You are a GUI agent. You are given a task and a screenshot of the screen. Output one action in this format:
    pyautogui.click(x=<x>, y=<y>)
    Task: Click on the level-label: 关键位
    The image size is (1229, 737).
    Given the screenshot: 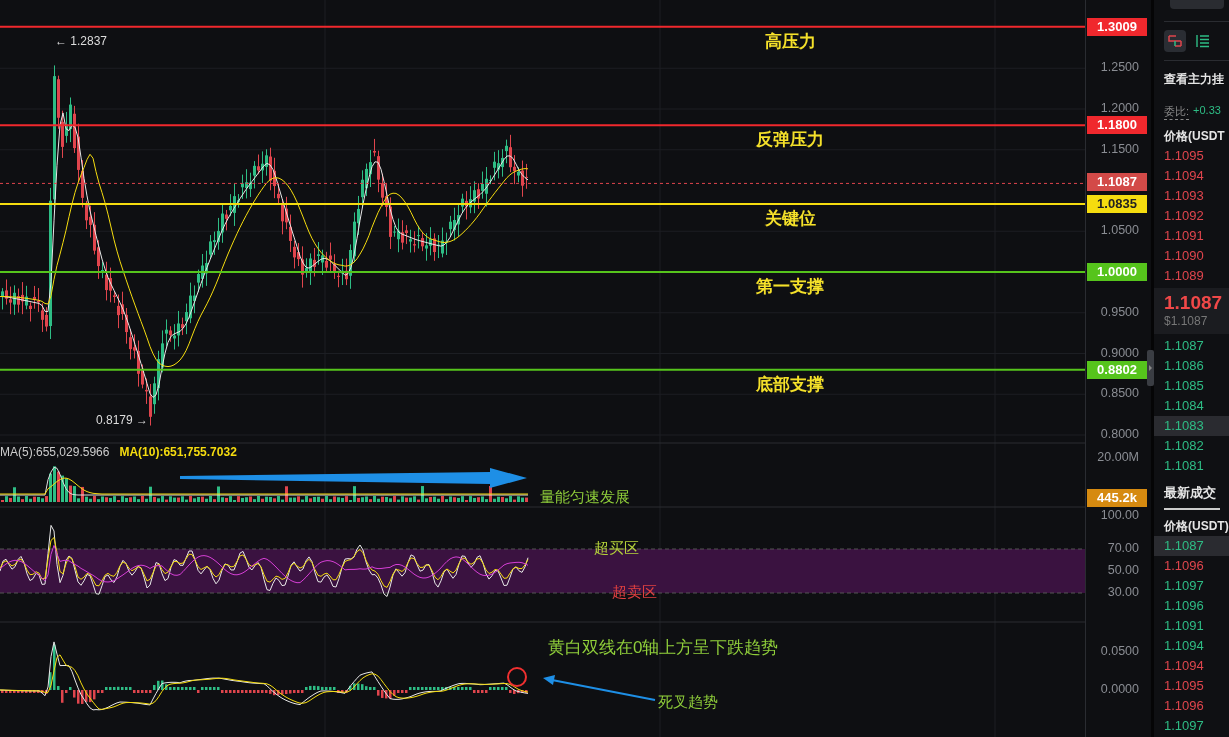 What is the action you would take?
    pyautogui.click(x=790, y=218)
    